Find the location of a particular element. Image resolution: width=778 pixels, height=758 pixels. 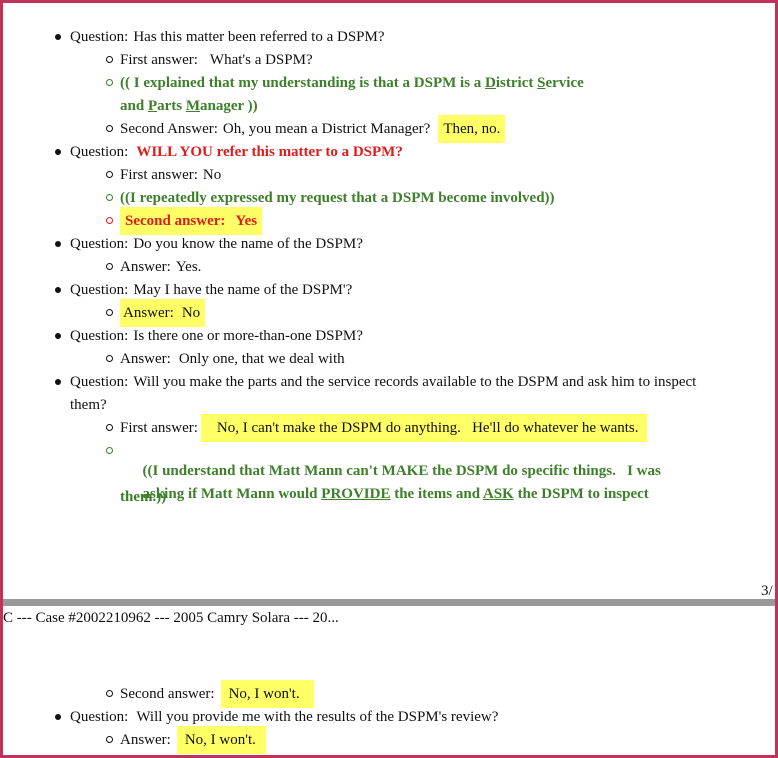

highlighted-answer: Then, no. is located at coordinates (472, 129).